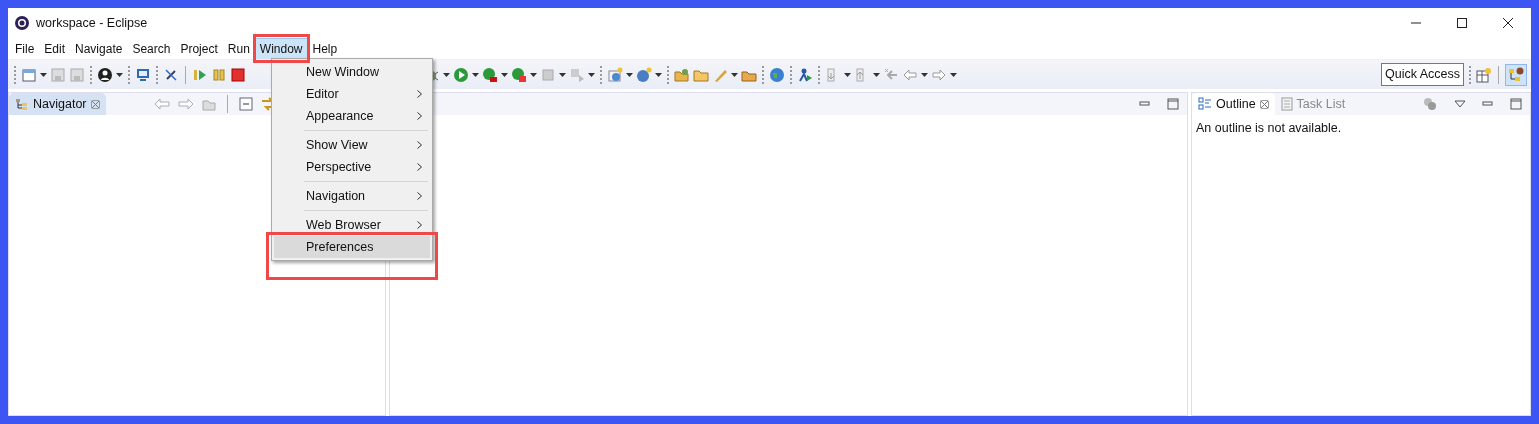  What do you see at coordinates (55, 48) in the screenshot?
I see `menu-item: Edit` at bounding box center [55, 48].